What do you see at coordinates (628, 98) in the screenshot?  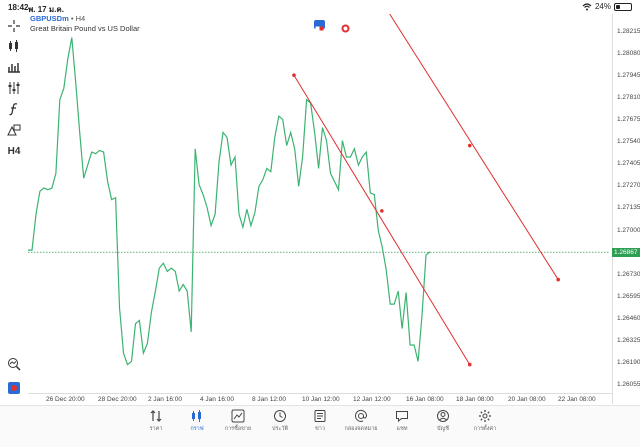 I see `price-tick-label: 1.27810` at bounding box center [628, 98].